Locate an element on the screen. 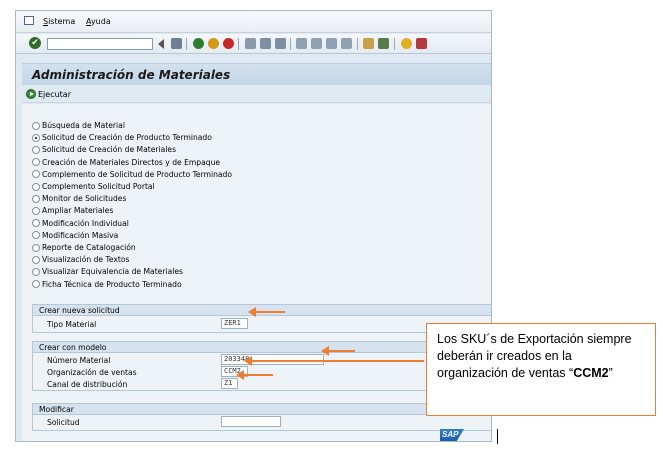  radio-label: Complemento Solicitud Portal is located at coordinates (98, 186).